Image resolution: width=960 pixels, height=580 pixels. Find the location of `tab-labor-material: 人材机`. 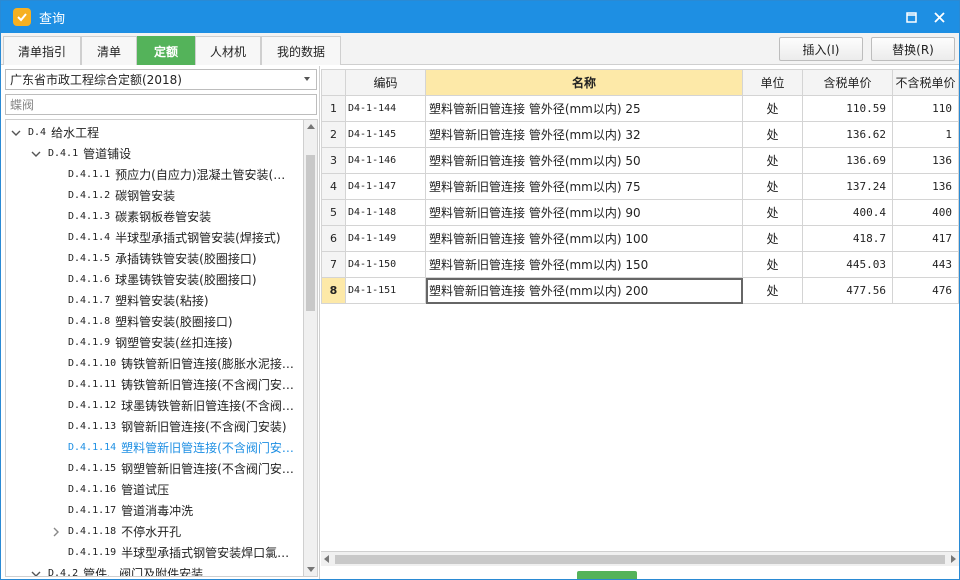

tab-labor-material: 人材机 is located at coordinates (228, 50).